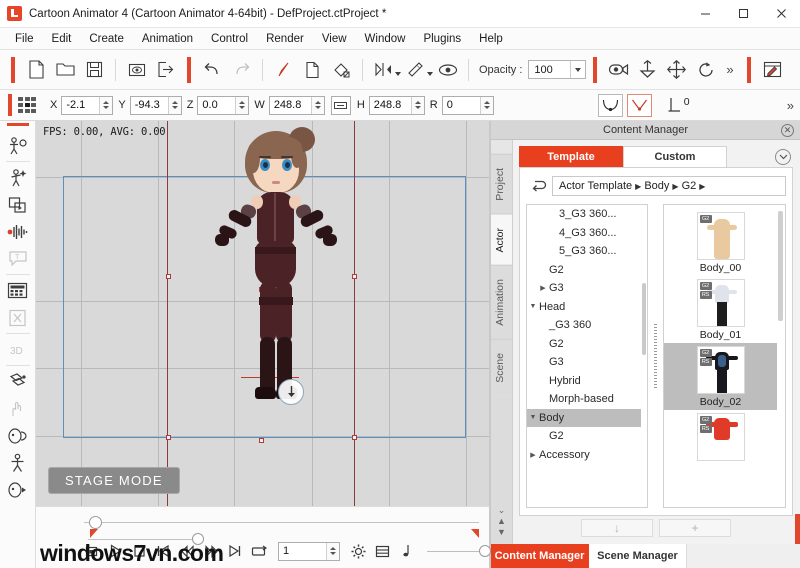  I want to click on panel-scroll-indicator, so click(797, 529).